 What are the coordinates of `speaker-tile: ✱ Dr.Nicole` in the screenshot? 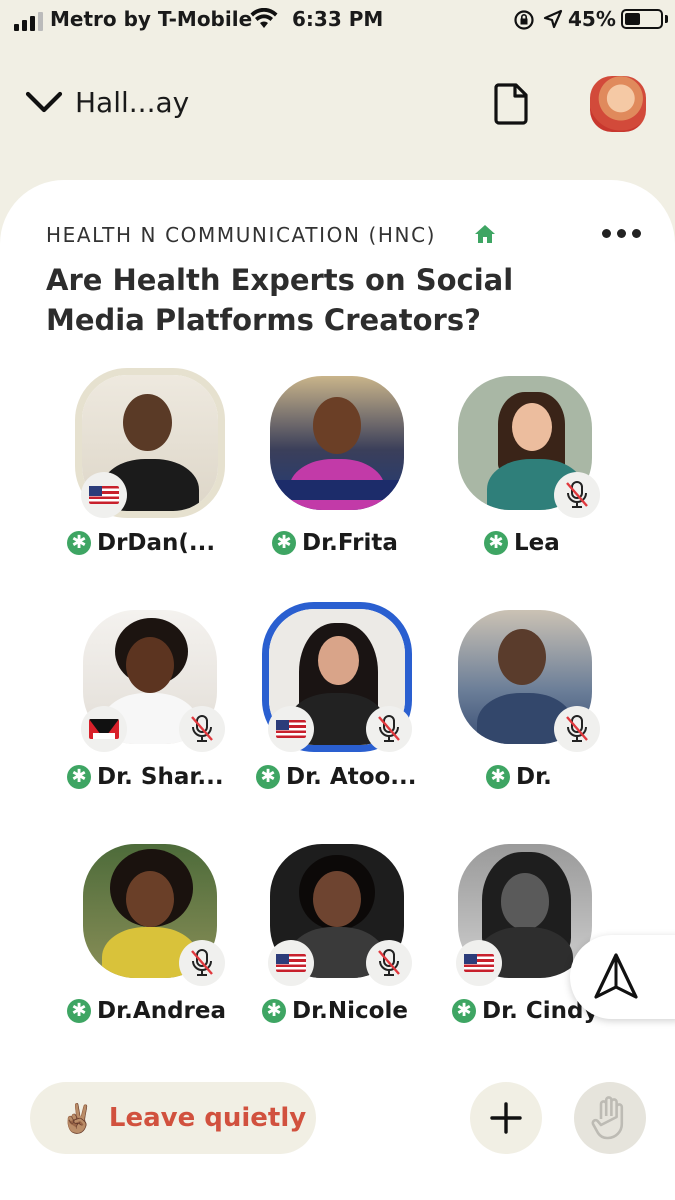 It's located at (337, 936).